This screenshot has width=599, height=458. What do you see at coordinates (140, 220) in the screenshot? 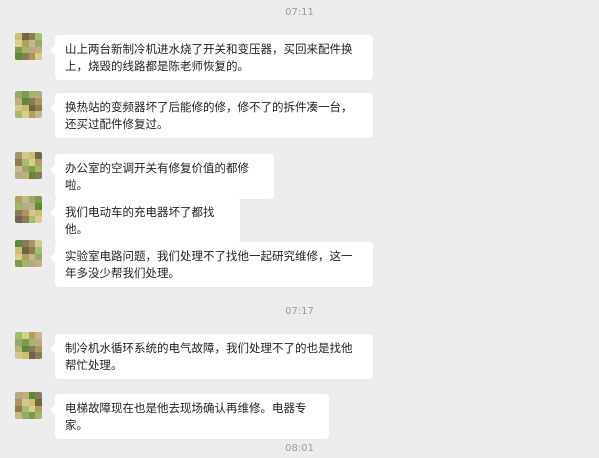
I see `message-text: 我们电动车的充电器坏了都找他。` at bounding box center [140, 220].